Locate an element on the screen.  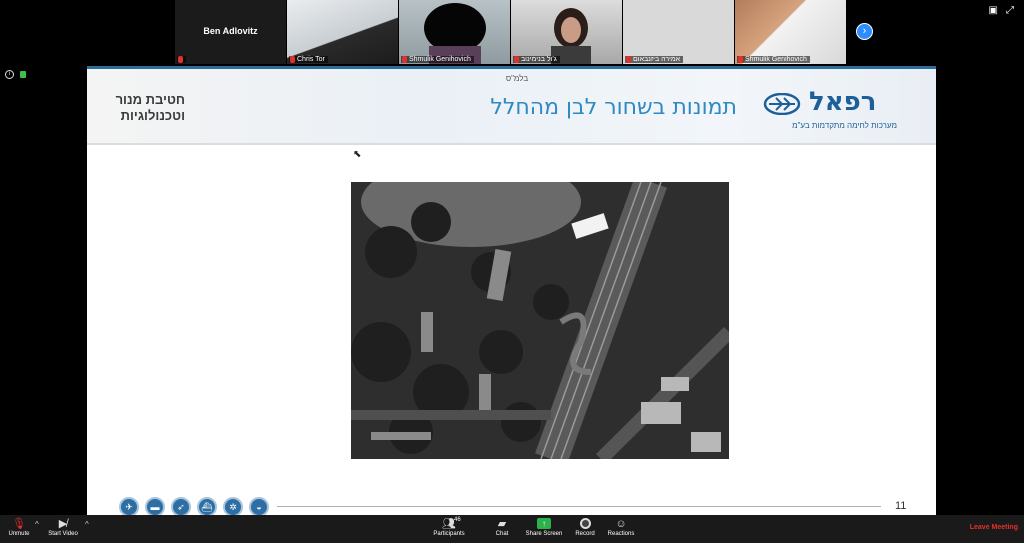
participant-name: אמירה ביזנבאום is located at coordinates (657, 59).